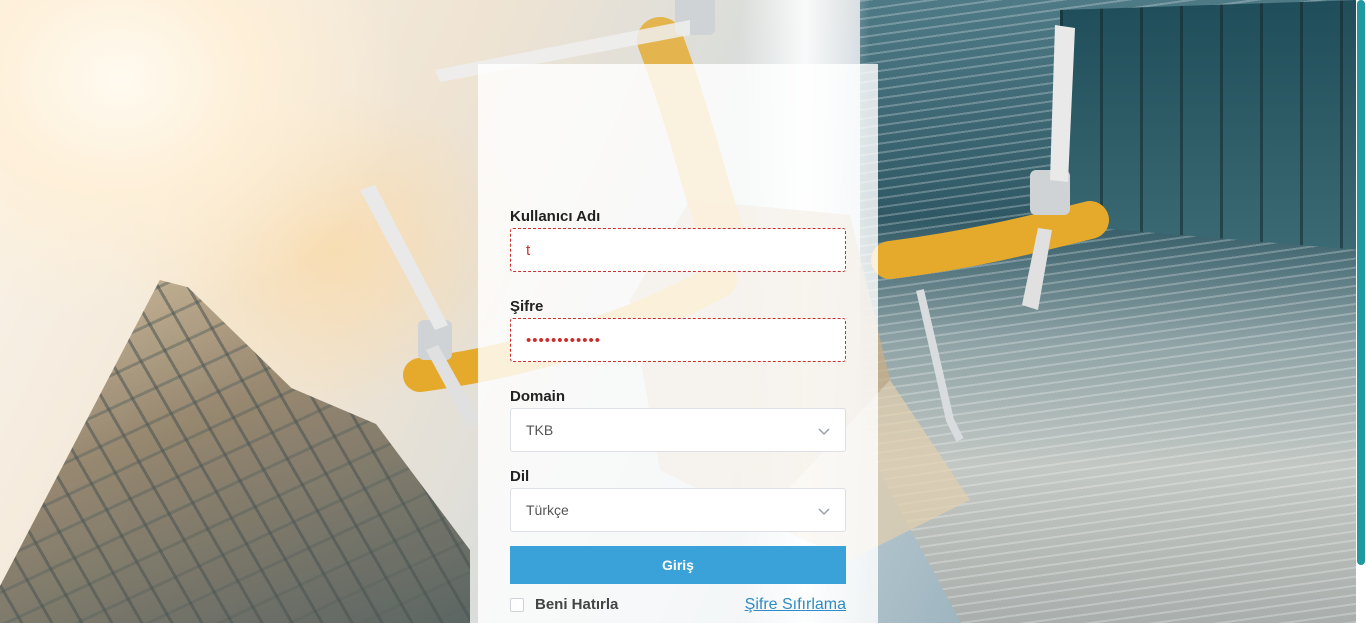 Image resolution: width=1366 pixels, height=634 pixels. Describe the element at coordinates (678, 565) in the screenshot. I see `login-button: Giriş` at that location.